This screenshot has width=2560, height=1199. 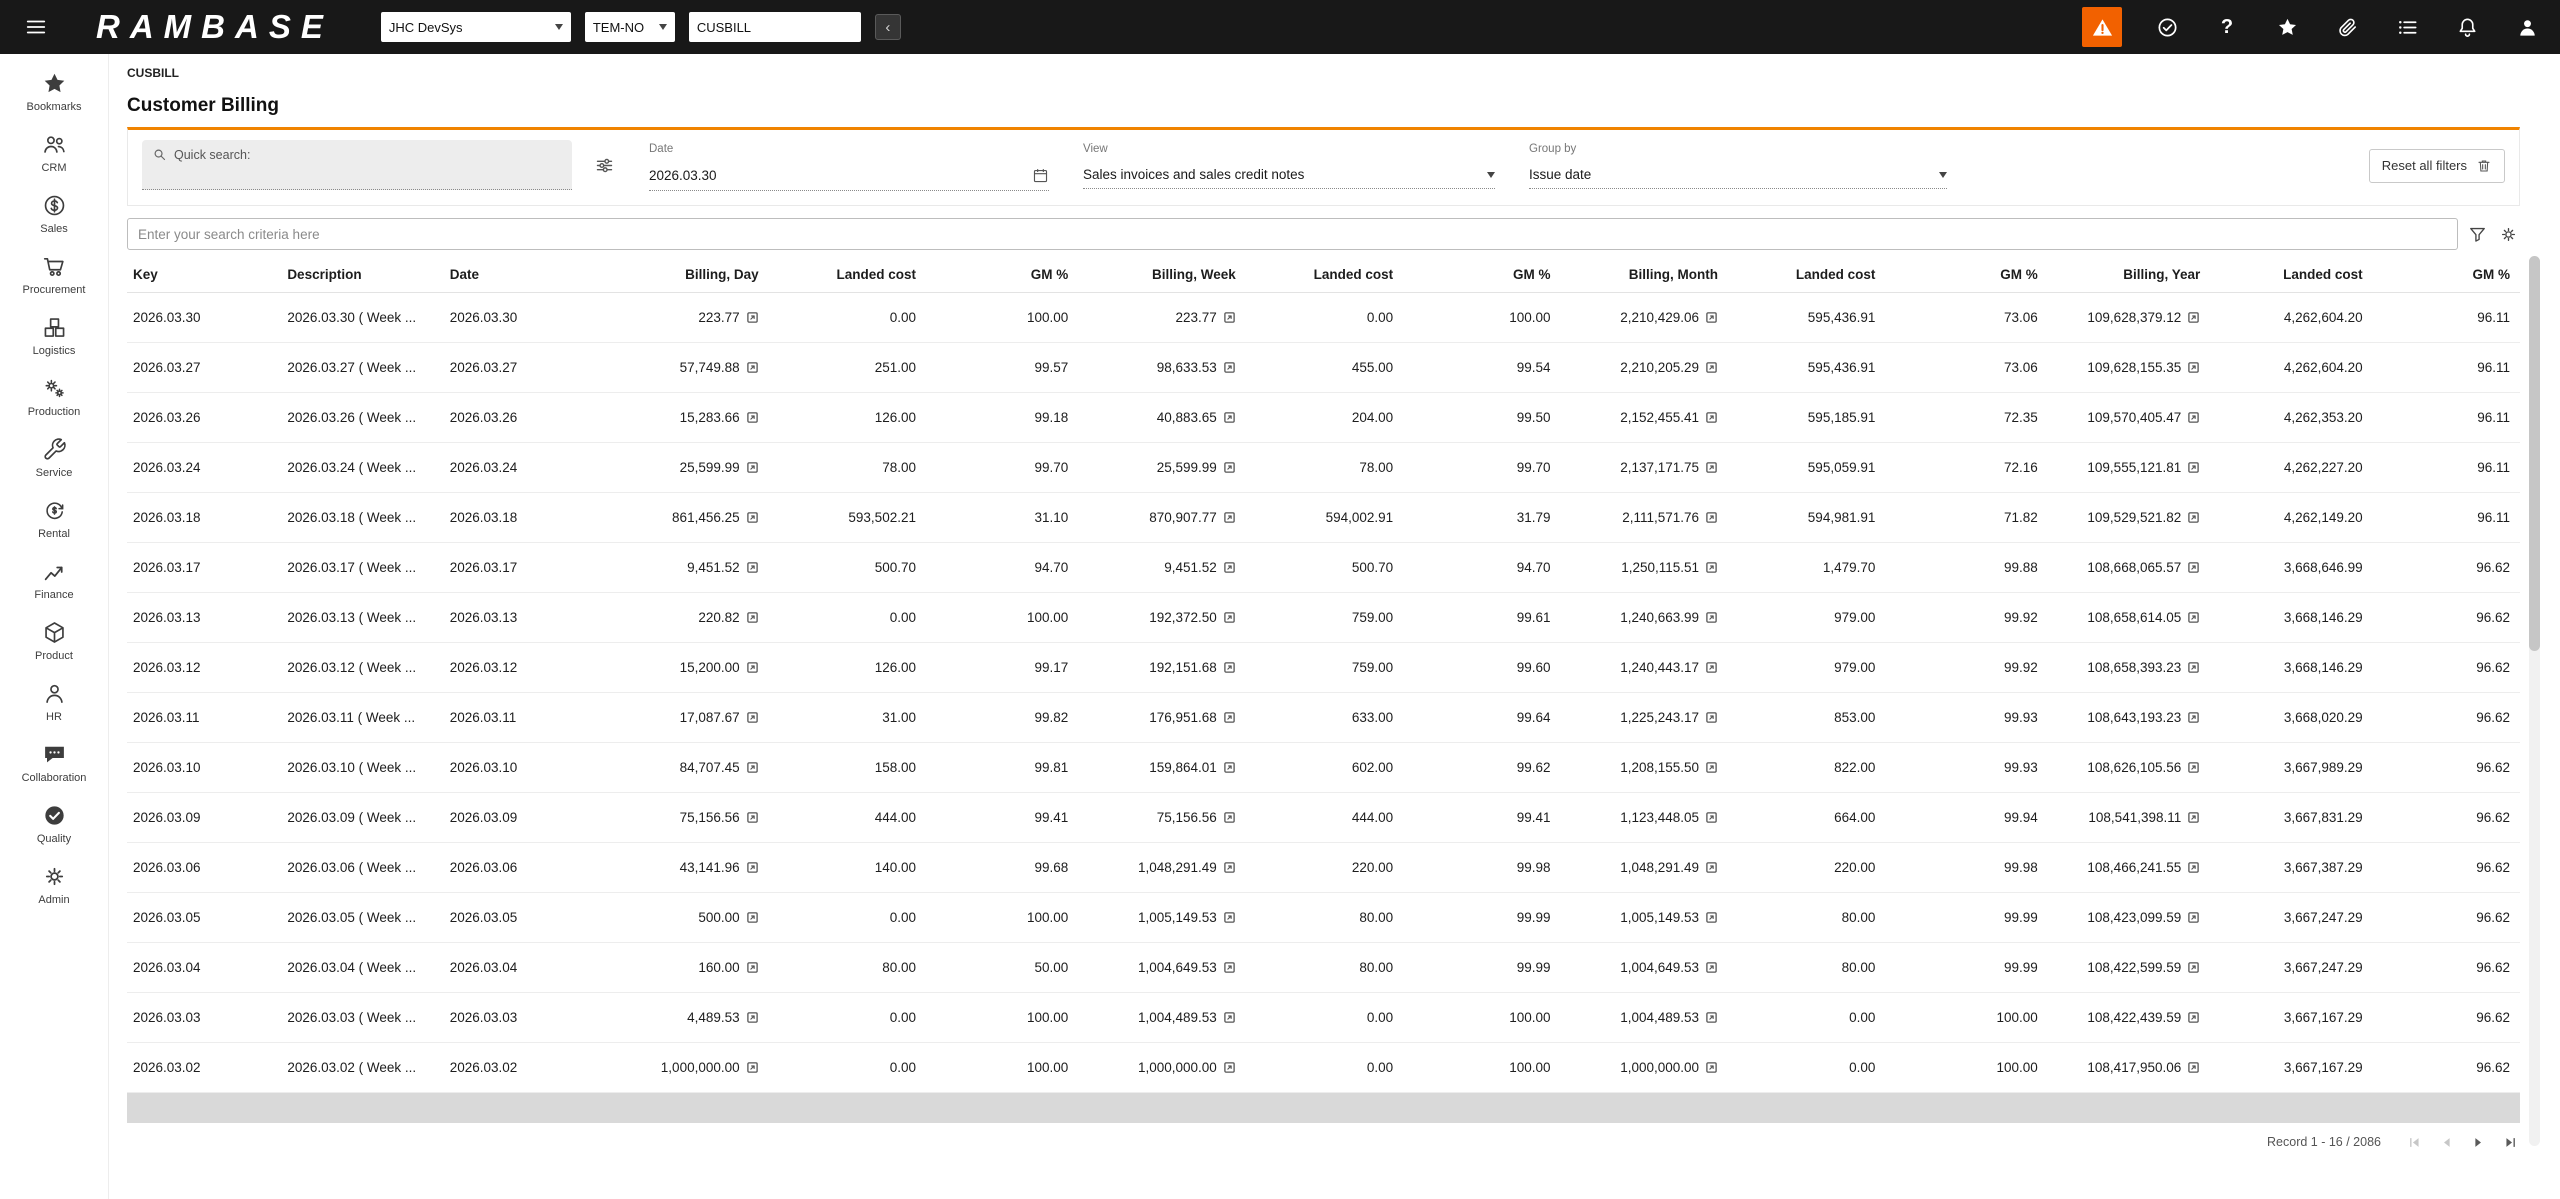 What do you see at coordinates (2129, 617) in the screenshot?
I see `cell-billing-year: 108,658,614.05` at bounding box center [2129, 617].